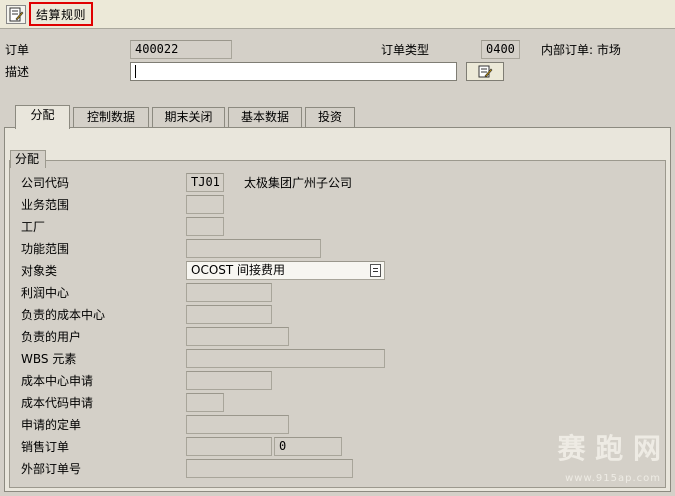  Describe the element at coordinates (205, 226) in the screenshot. I see `plant-field` at that location.